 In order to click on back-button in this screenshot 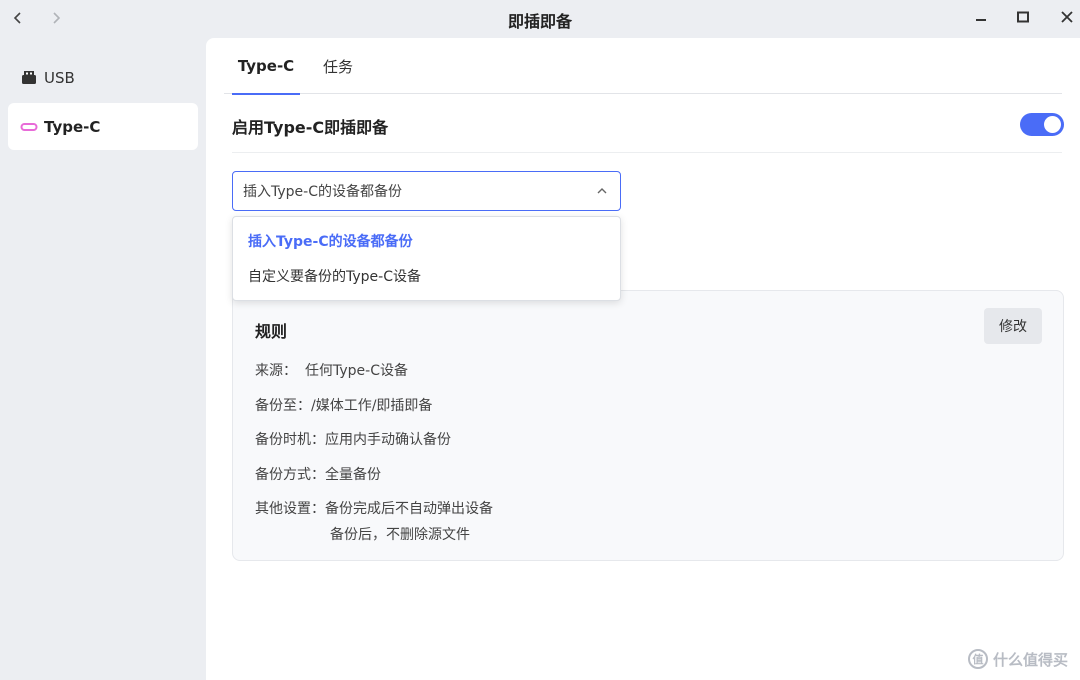, I will do `click(18, 18)`.